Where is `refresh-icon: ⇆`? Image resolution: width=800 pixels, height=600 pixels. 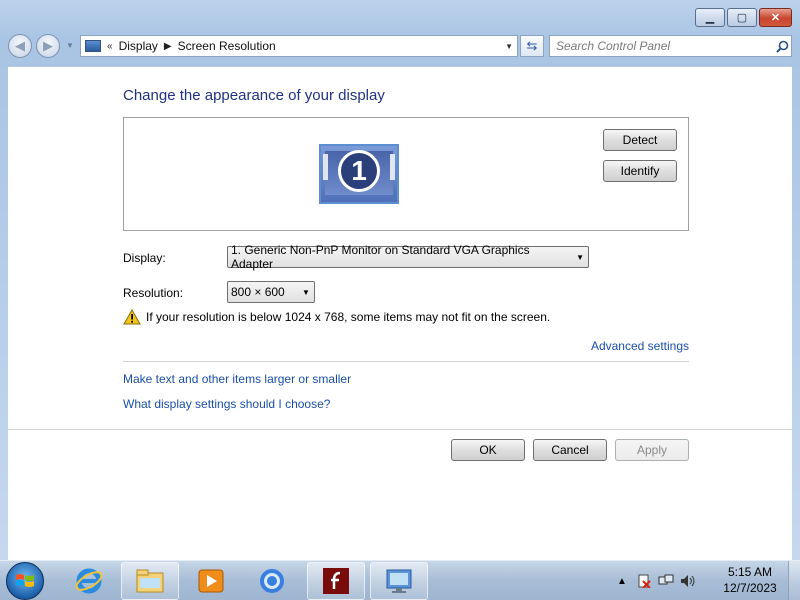 refresh-icon: ⇆ is located at coordinates (532, 45).